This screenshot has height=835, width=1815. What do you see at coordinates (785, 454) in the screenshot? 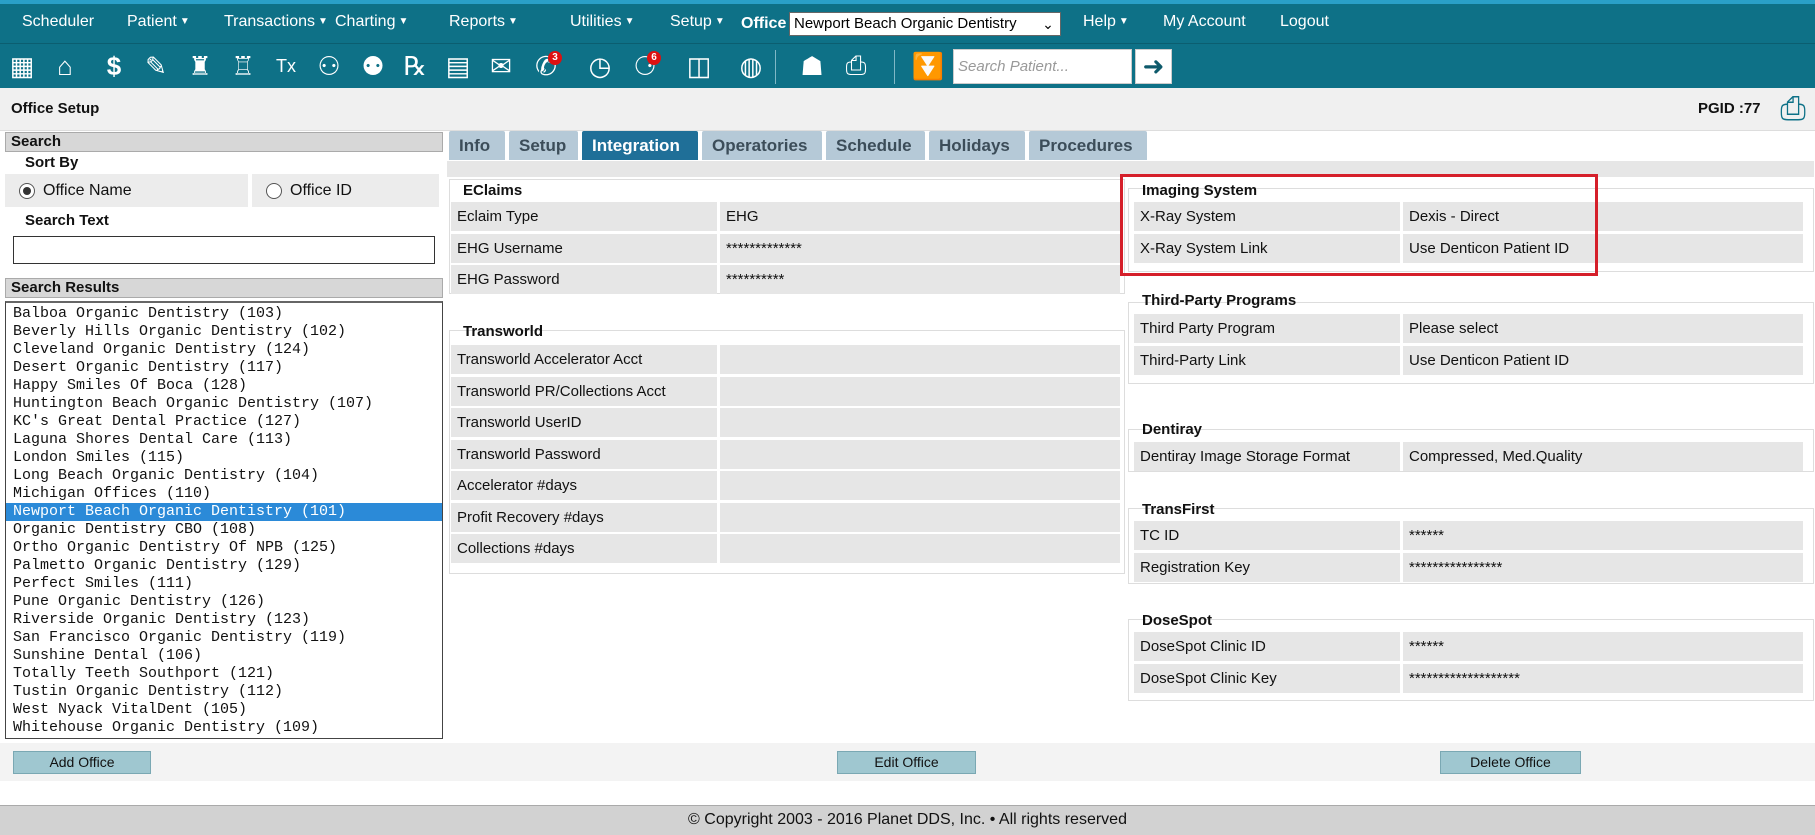
I see `field-row: Transworld Password` at bounding box center [785, 454].